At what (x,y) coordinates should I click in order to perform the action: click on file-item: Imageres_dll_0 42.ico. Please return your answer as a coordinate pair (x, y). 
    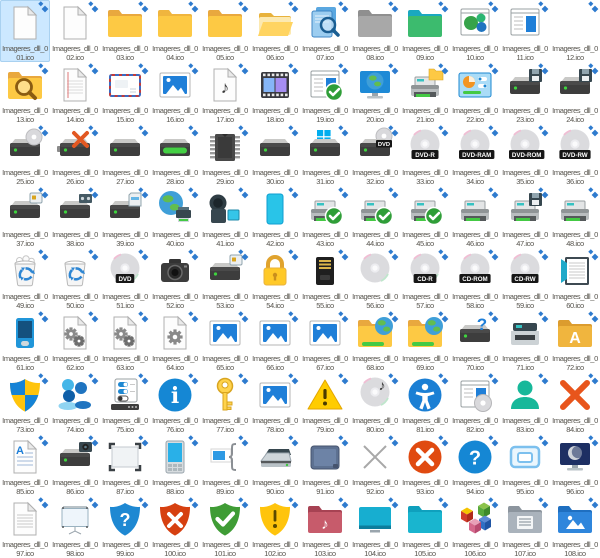
    Looking at the image, I should click on (275, 217).